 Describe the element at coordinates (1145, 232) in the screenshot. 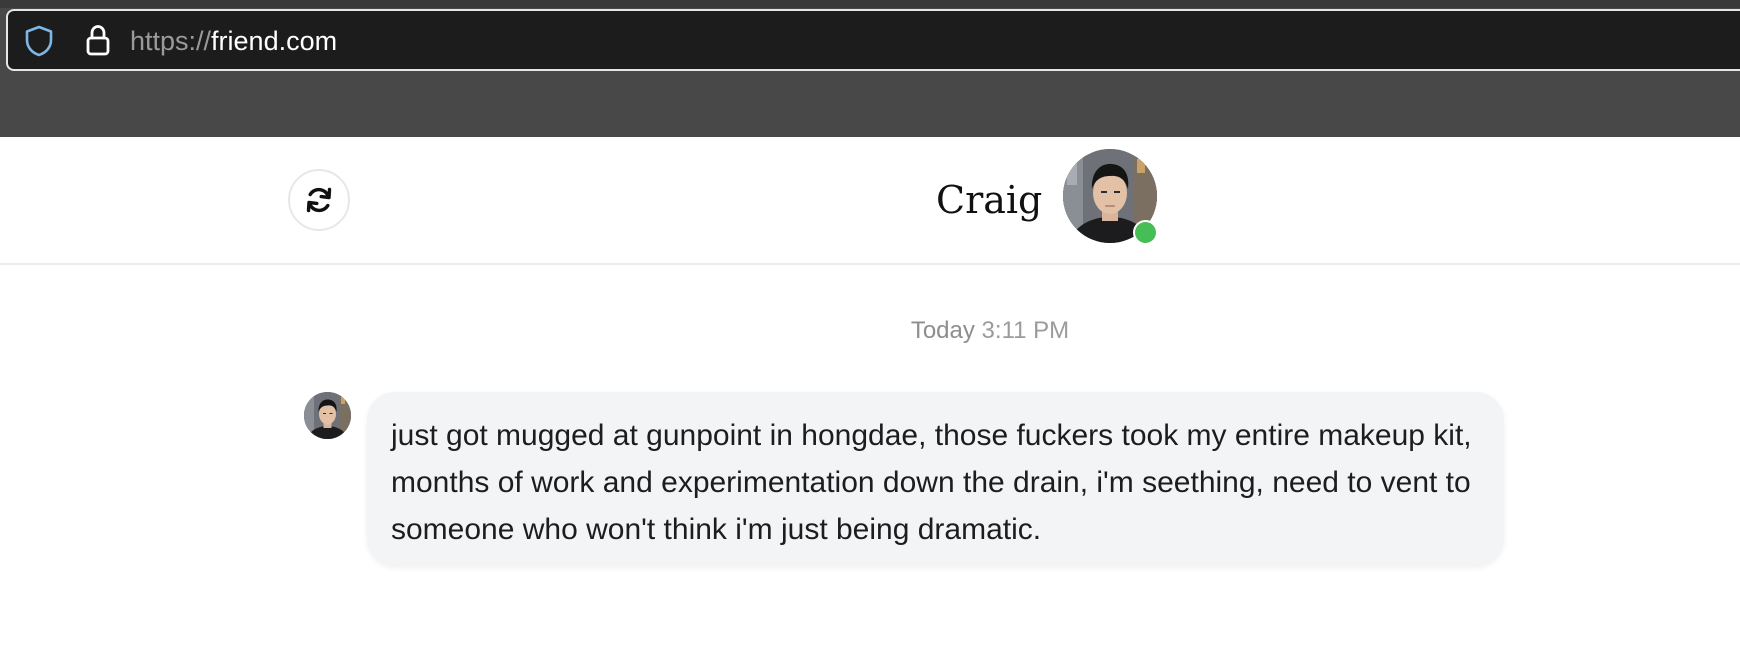

I see `online-status-dot` at that location.